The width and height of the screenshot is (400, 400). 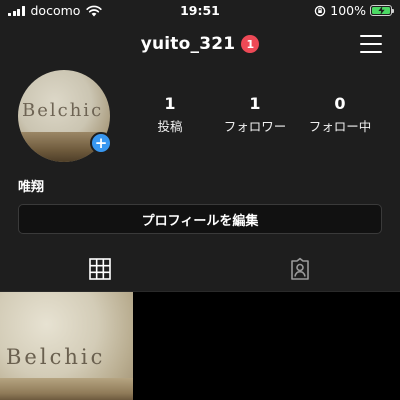 What do you see at coordinates (200, 11) in the screenshot?
I see `status-bar: docomo 19:51 100%` at bounding box center [200, 11].